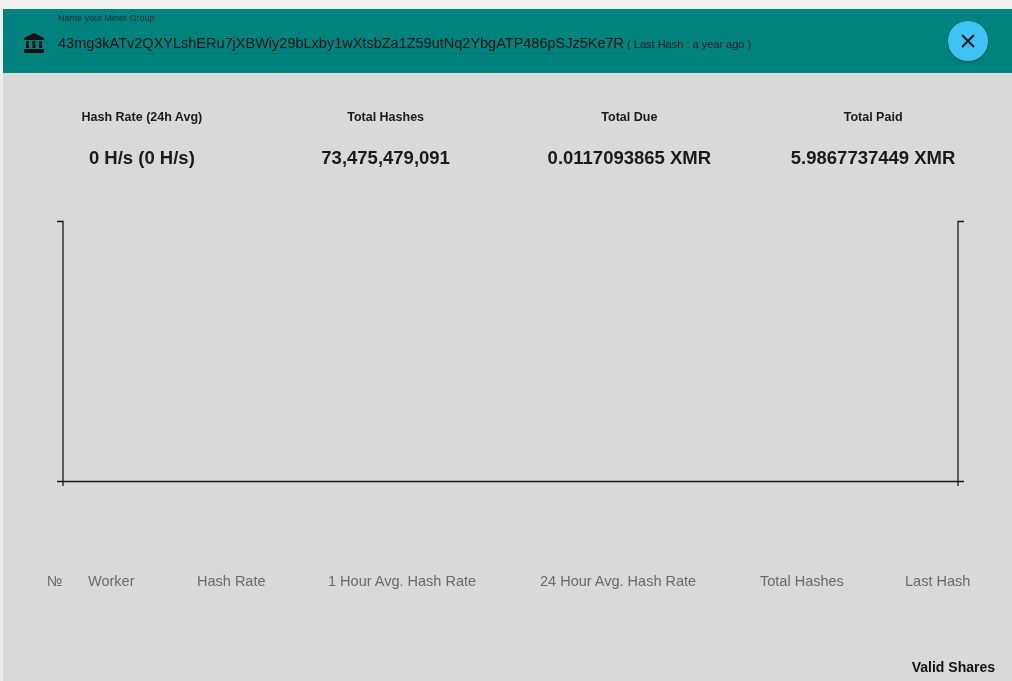 The width and height of the screenshot is (1012, 681). I want to click on stat-label: Total Hashes, so click(386, 117).